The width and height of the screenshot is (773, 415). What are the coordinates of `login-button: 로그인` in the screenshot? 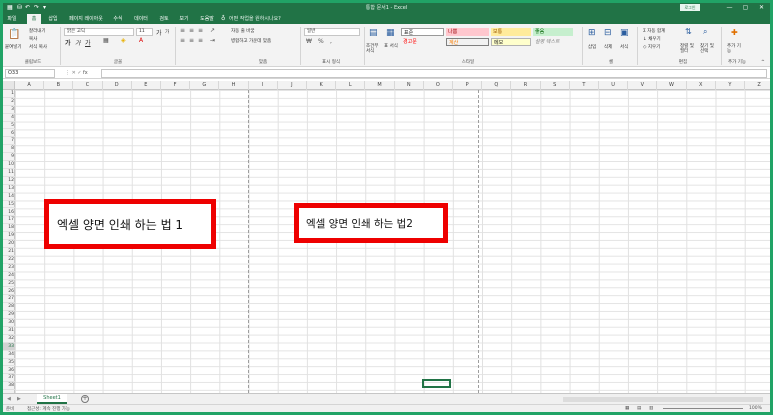 It's located at (690, 7).